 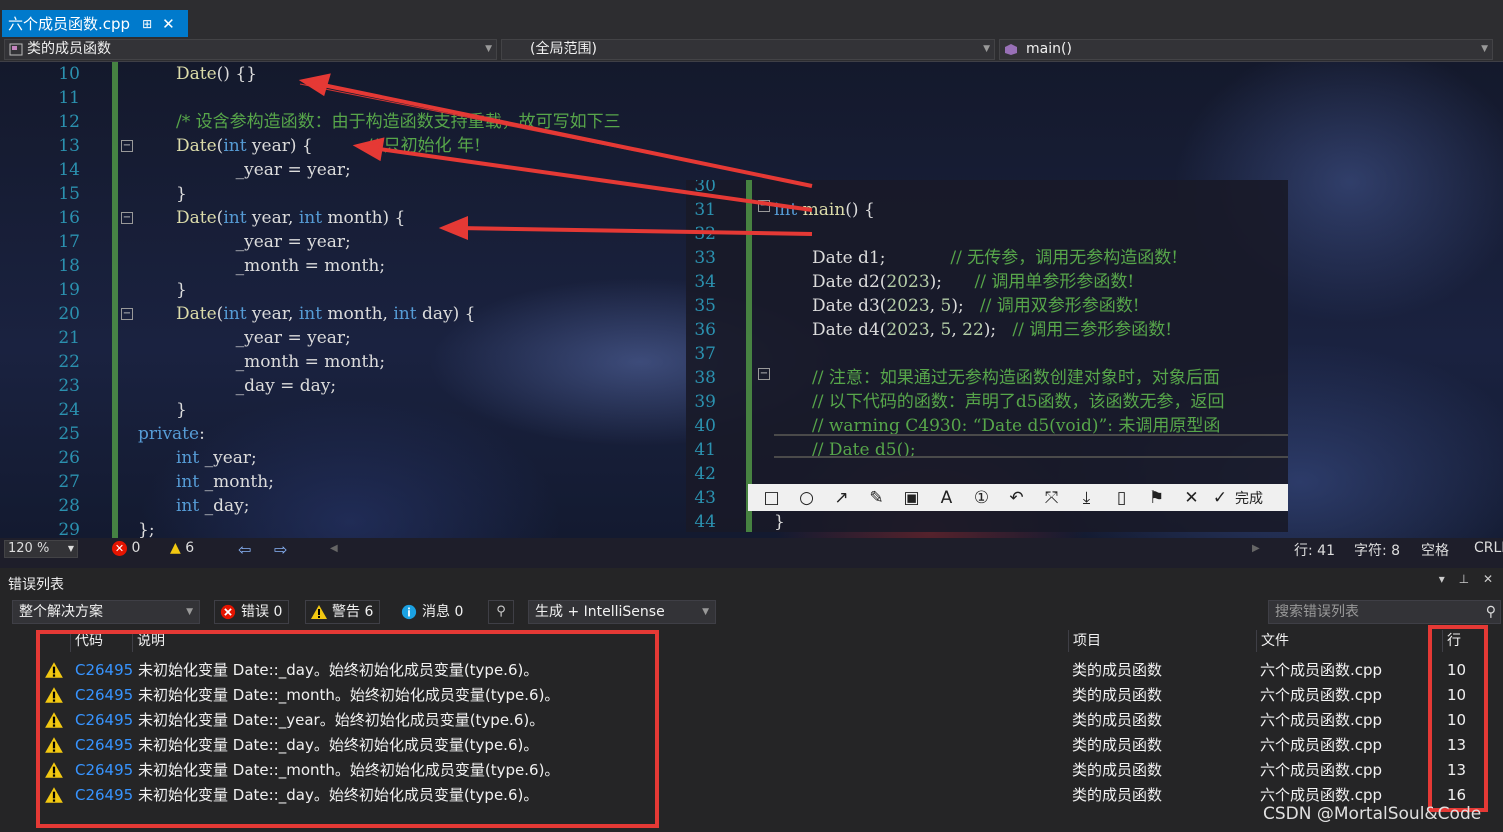 I want to click on undo-icon: ↶, so click(x=1016, y=498).